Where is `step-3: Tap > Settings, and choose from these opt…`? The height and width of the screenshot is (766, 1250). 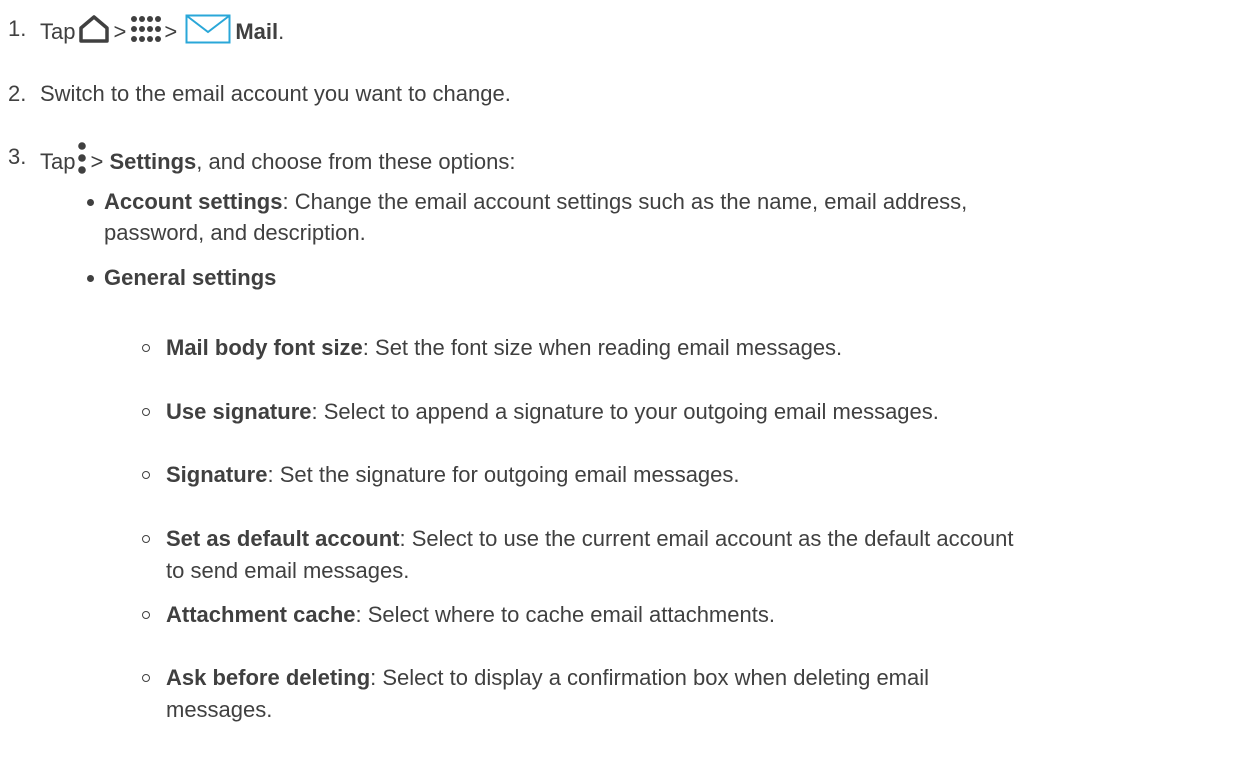 step-3: Tap > Settings, and choose from these opt… is located at coordinates (277, 163).